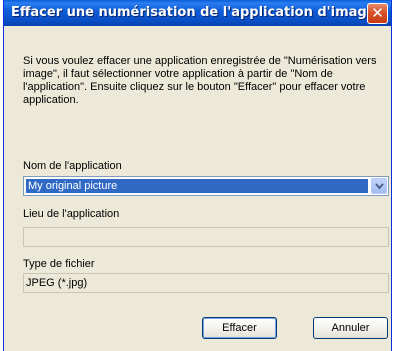  I want to click on delete-button: Effacer, so click(239, 328).